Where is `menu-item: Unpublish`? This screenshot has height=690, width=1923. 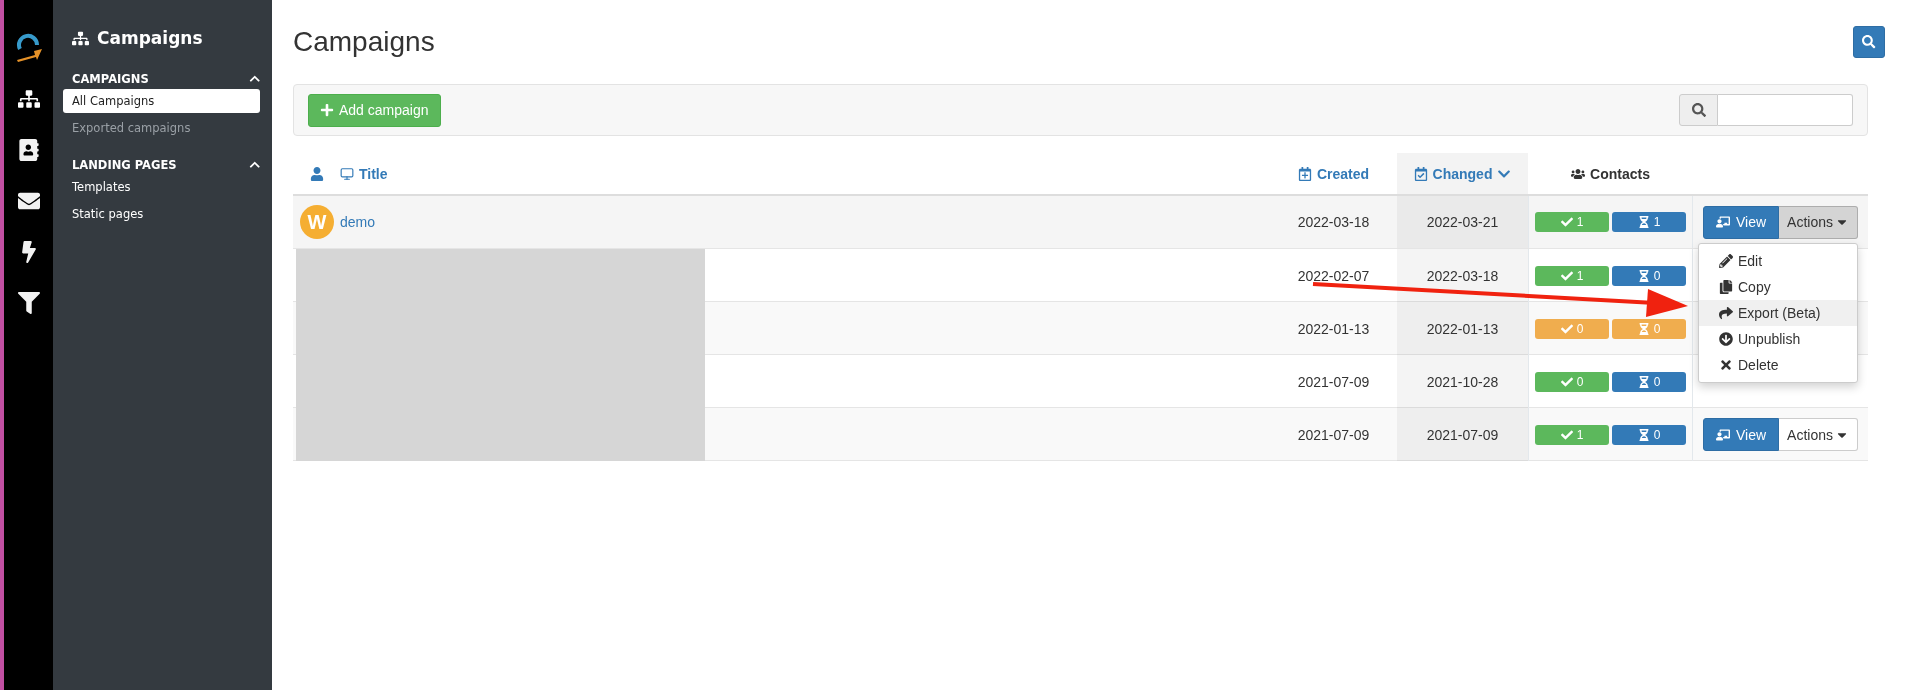
menu-item: Unpublish is located at coordinates (1778, 338).